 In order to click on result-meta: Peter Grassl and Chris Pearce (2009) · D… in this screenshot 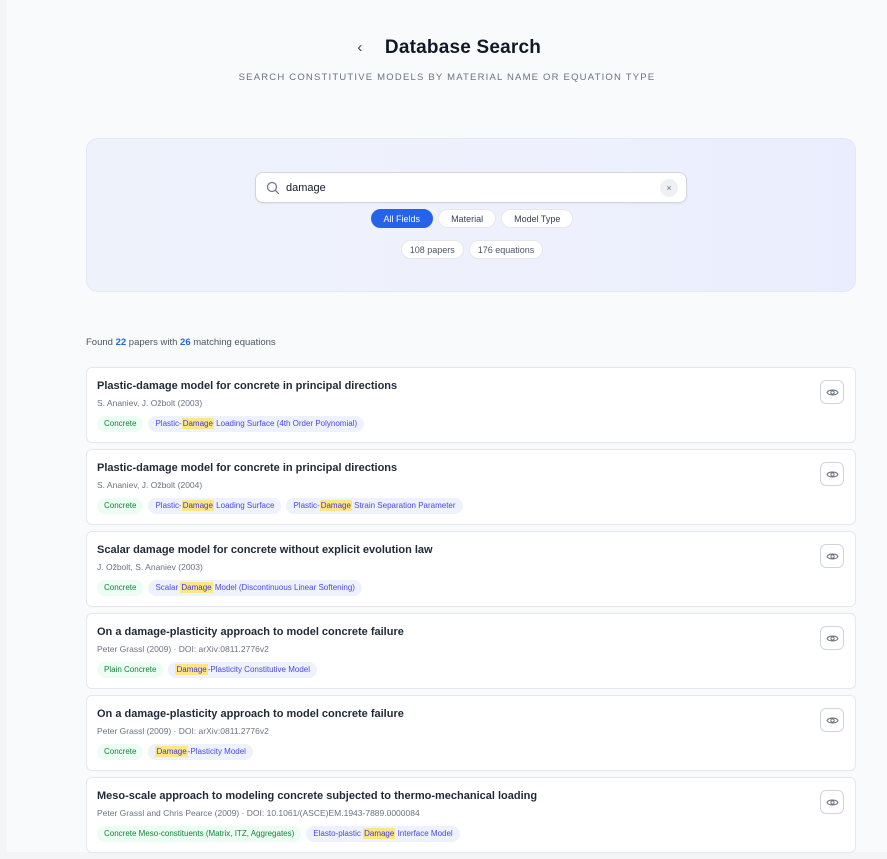, I will do `click(258, 813)`.